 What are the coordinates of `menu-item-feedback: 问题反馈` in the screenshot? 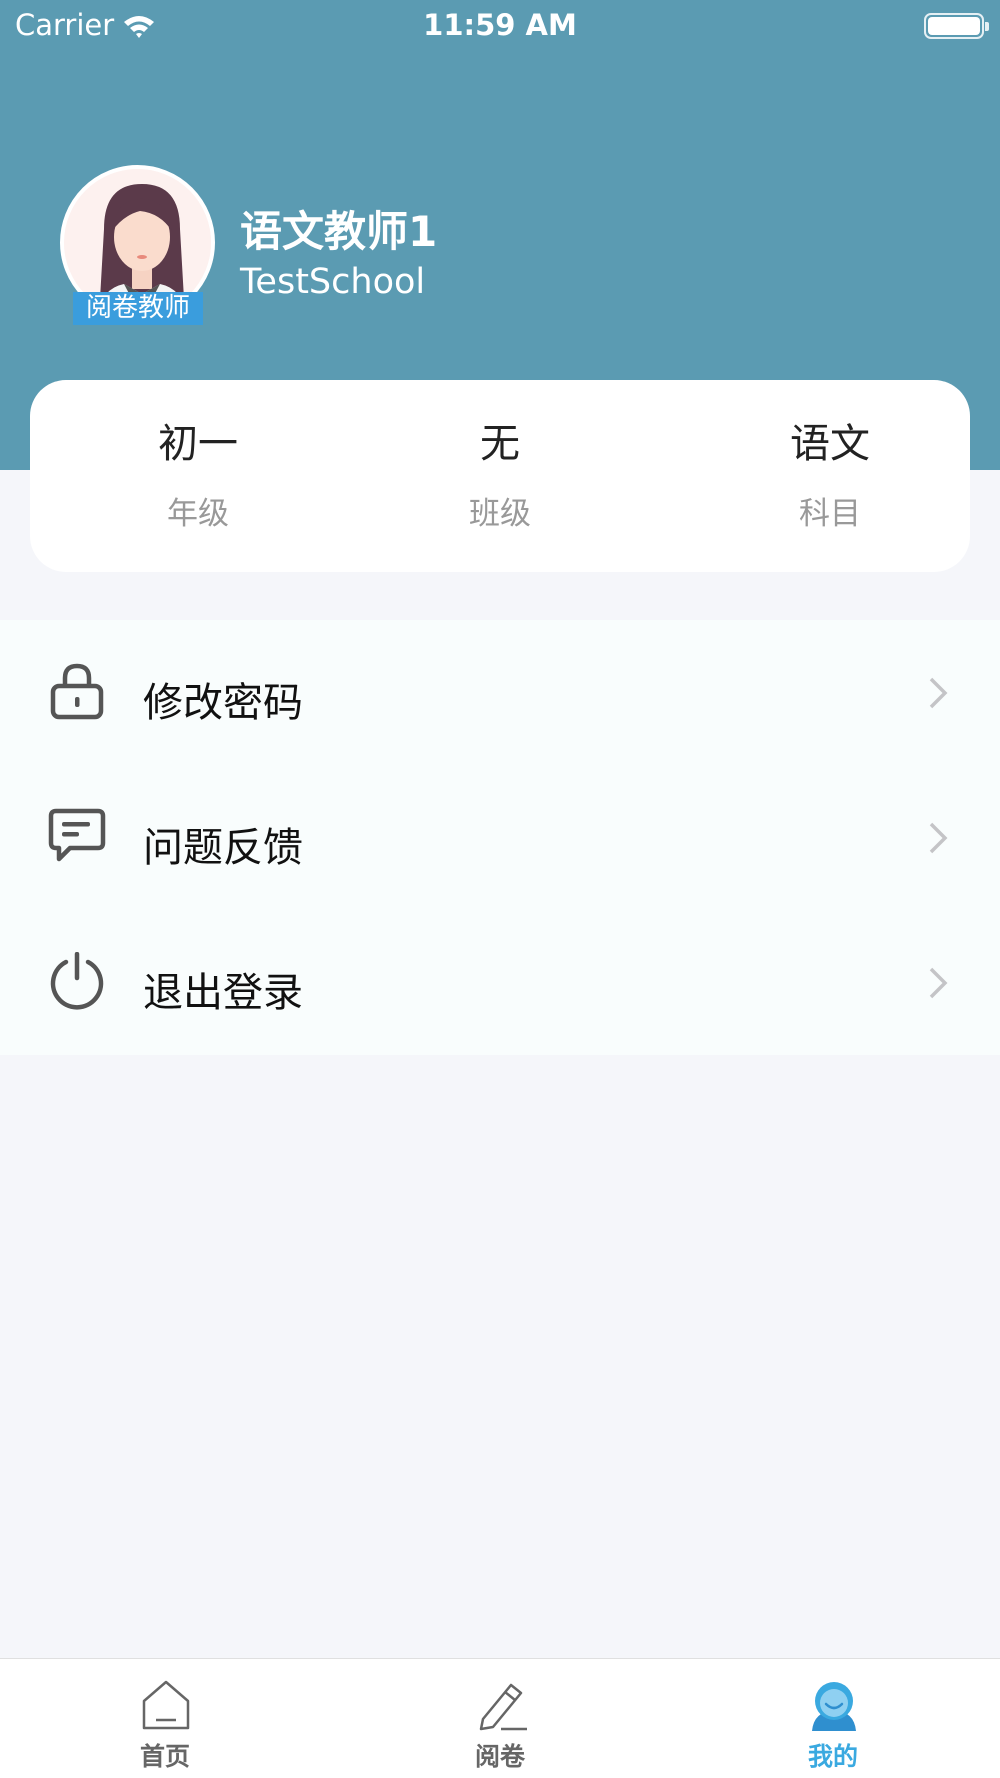 It's located at (500, 837).